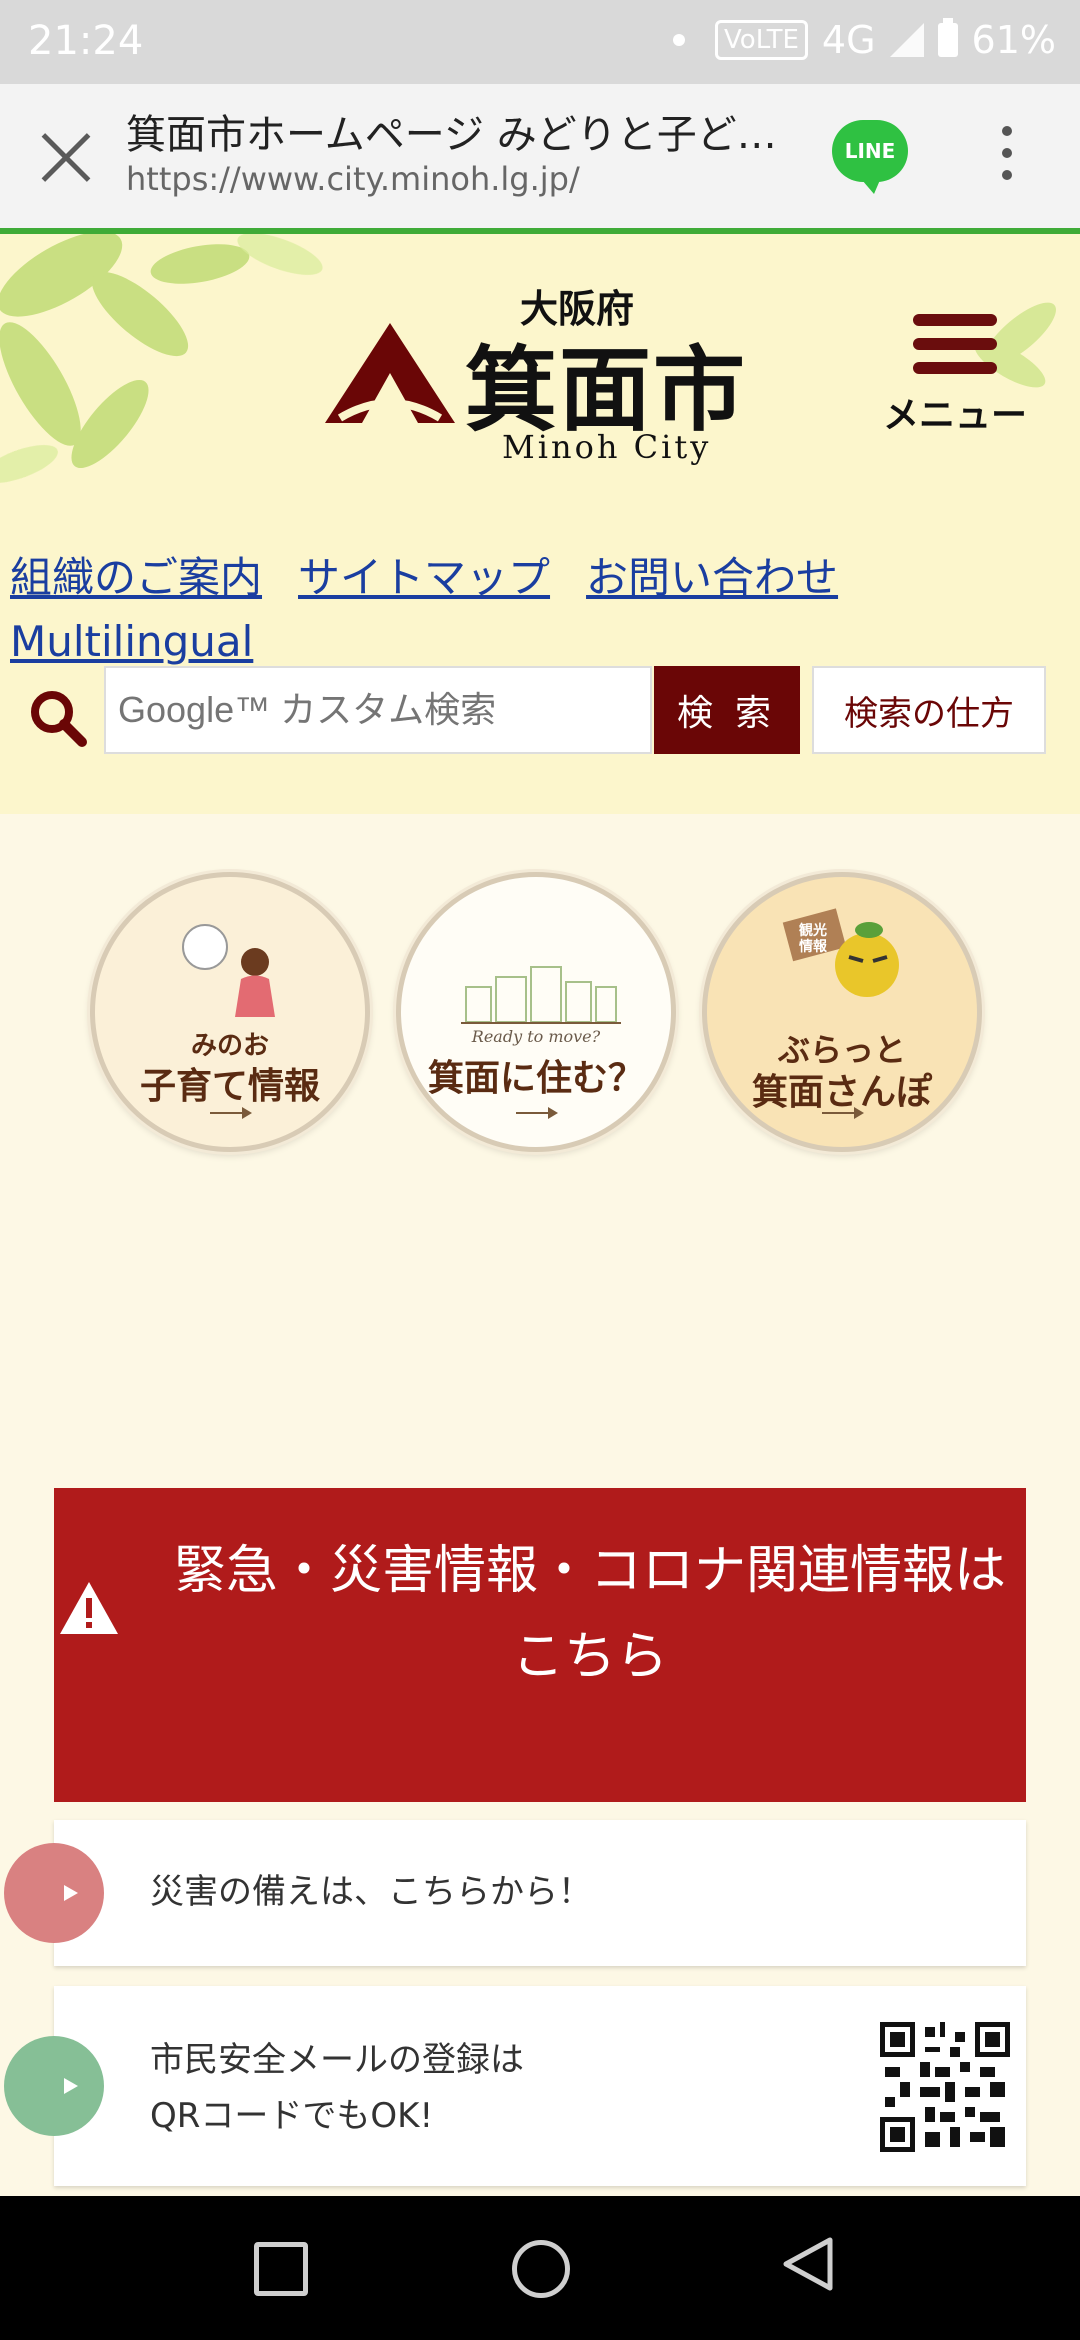 Image resolution: width=1080 pixels, height=2340 pixels. What do you see at coordinates (589, 1614) in the screenshot?
I see `emergency-text: 緊急・災害情報・コロナ関連情報はこちら` at bounding box center [589, 1614].